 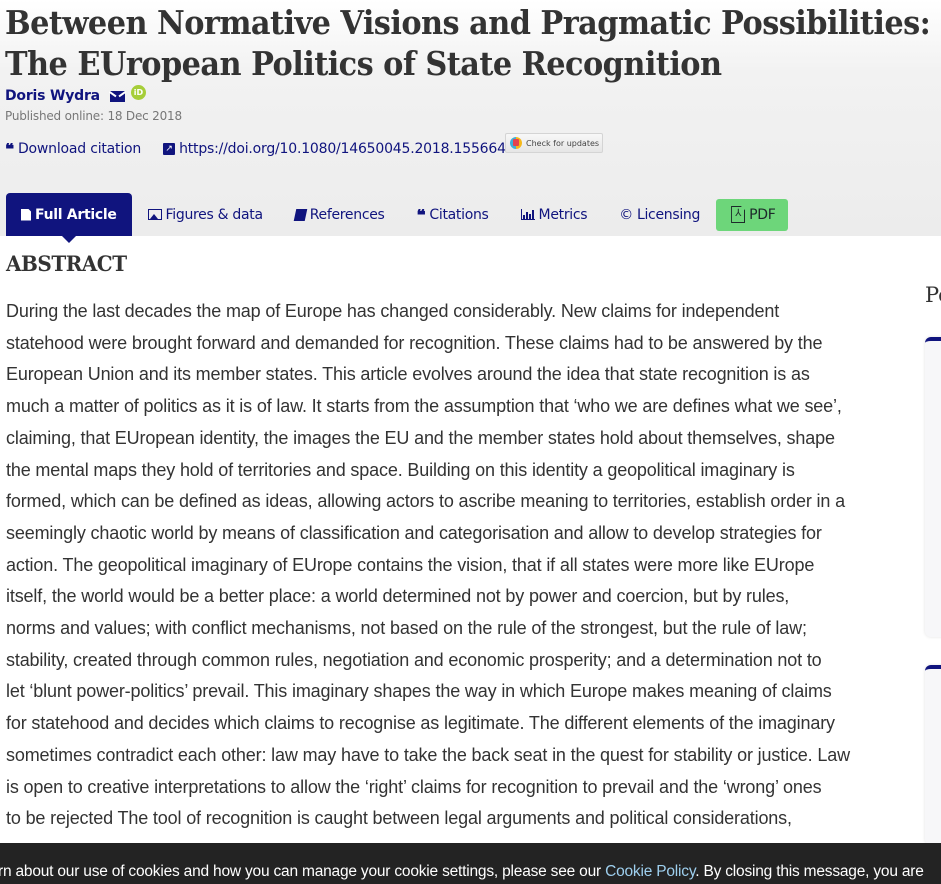 What do you see at coordinates (52, 96) in the screenshot?
I see `author-link: Doris Wydra` at bounding box center [52, 96].